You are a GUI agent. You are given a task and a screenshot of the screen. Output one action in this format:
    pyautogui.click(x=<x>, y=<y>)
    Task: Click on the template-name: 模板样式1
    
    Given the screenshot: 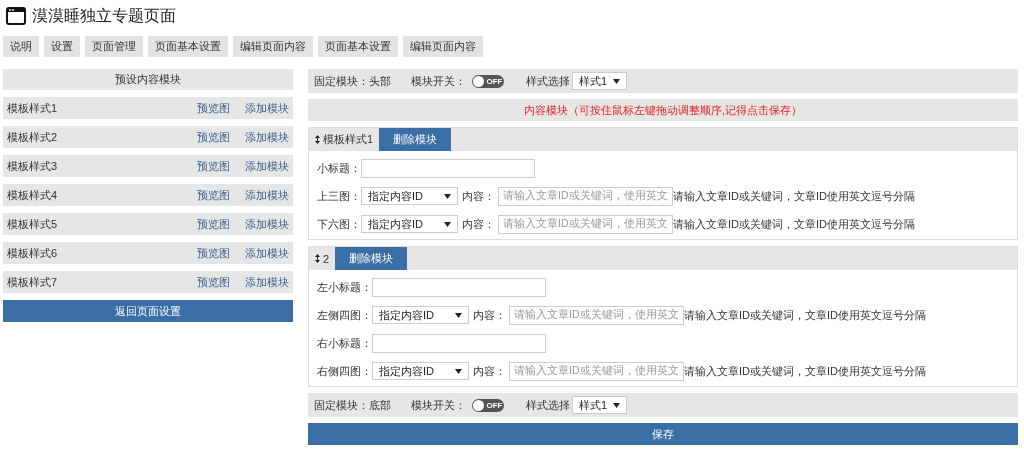 What is the action you would take?
    pyautogui.click(x=33, y=108)
    